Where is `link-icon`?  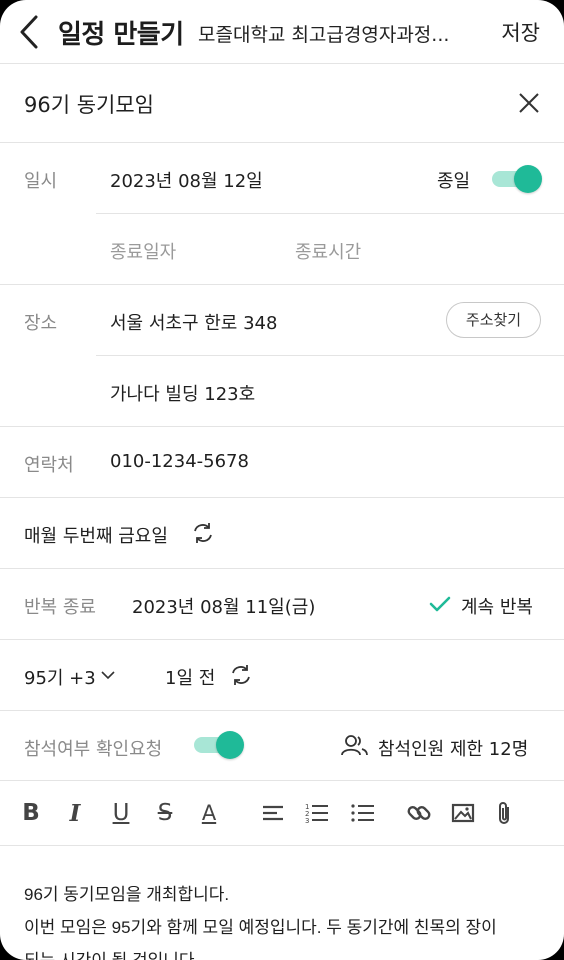 link-icon is located at coordinates (419, 813).